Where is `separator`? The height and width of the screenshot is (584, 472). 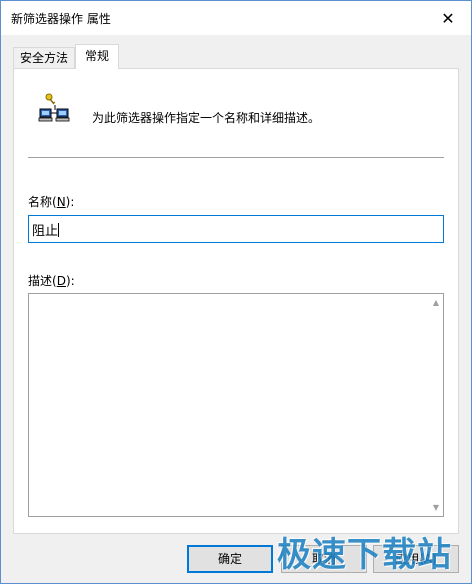
separator is located at coordinates (236, 158).